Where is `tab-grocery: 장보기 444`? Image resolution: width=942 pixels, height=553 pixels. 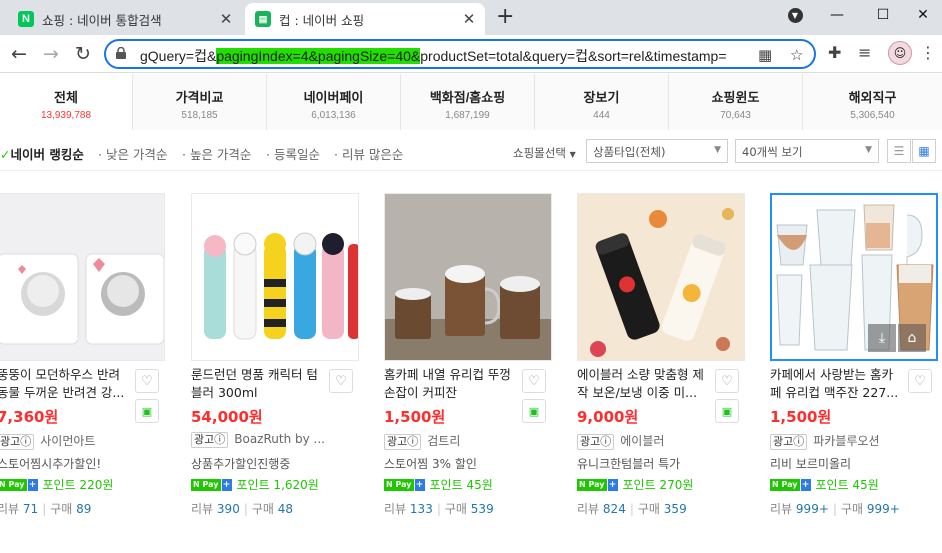
tab-grocery: 장보기 444 is located at coordinates (602, 102).